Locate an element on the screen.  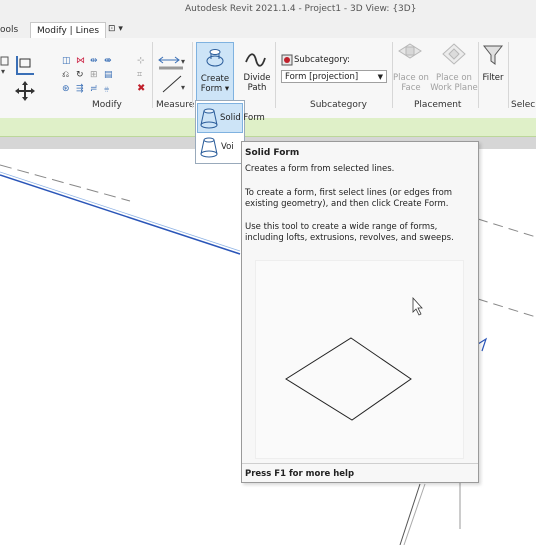
mouse-cursor-icon is located at coordinates (417, 306).